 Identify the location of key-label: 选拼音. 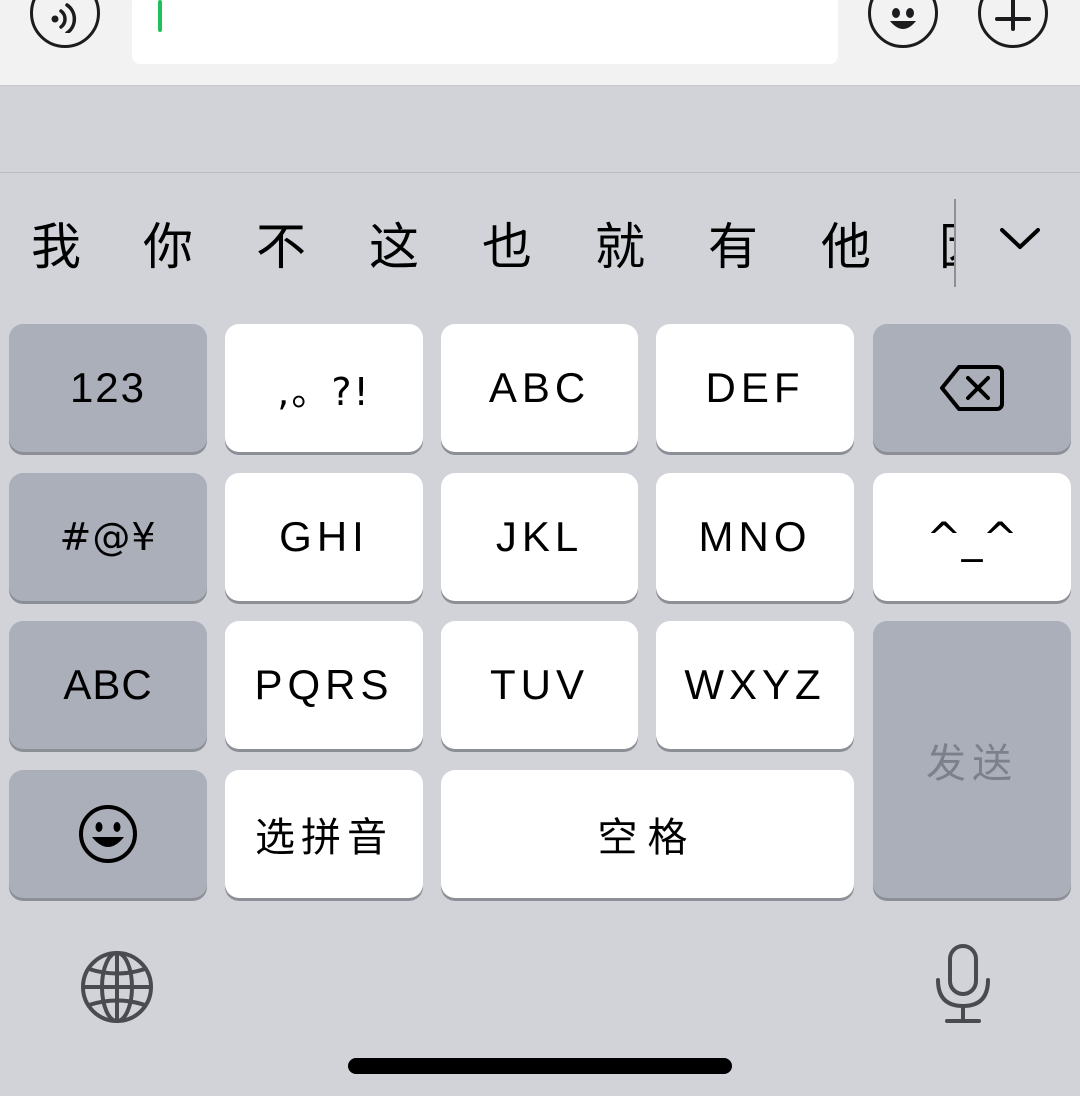
(324, 838).